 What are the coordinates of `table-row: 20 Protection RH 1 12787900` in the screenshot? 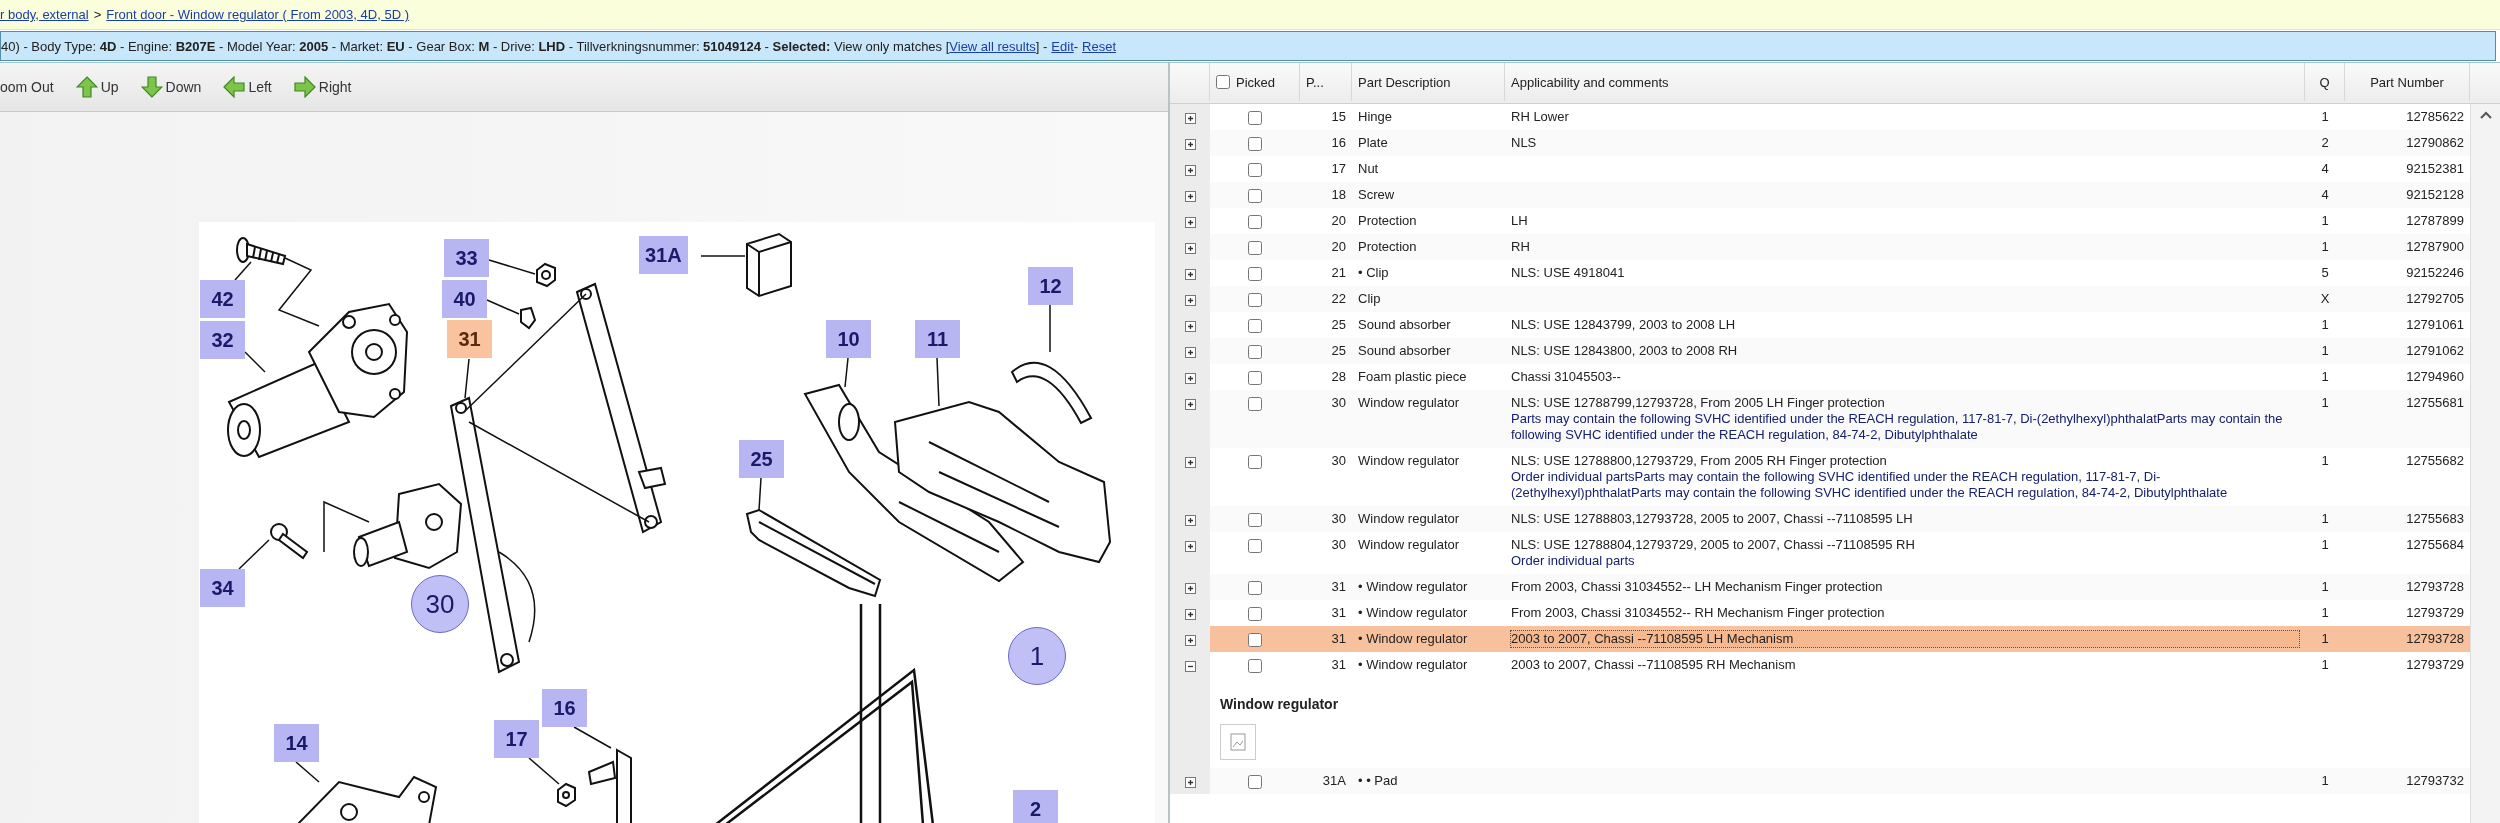 It's located at (1820, 247).